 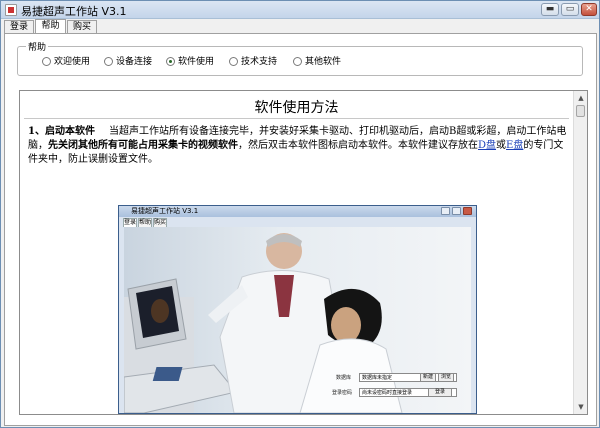 I want to click on screenshot-new-button: 新建, so click(x=428, y=377).